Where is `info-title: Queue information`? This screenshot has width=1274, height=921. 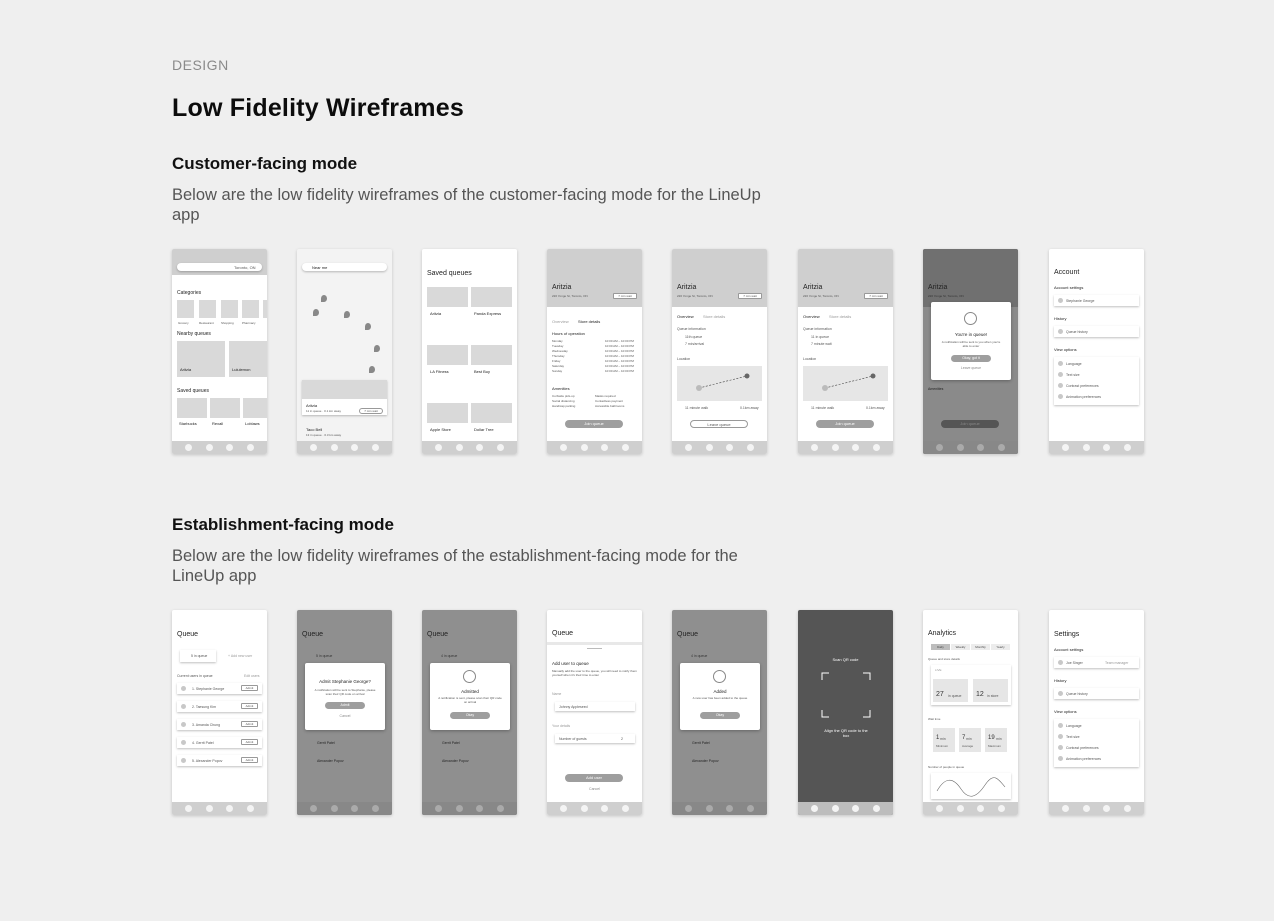 info-title: Queue information is located at coordinates (817, 329).